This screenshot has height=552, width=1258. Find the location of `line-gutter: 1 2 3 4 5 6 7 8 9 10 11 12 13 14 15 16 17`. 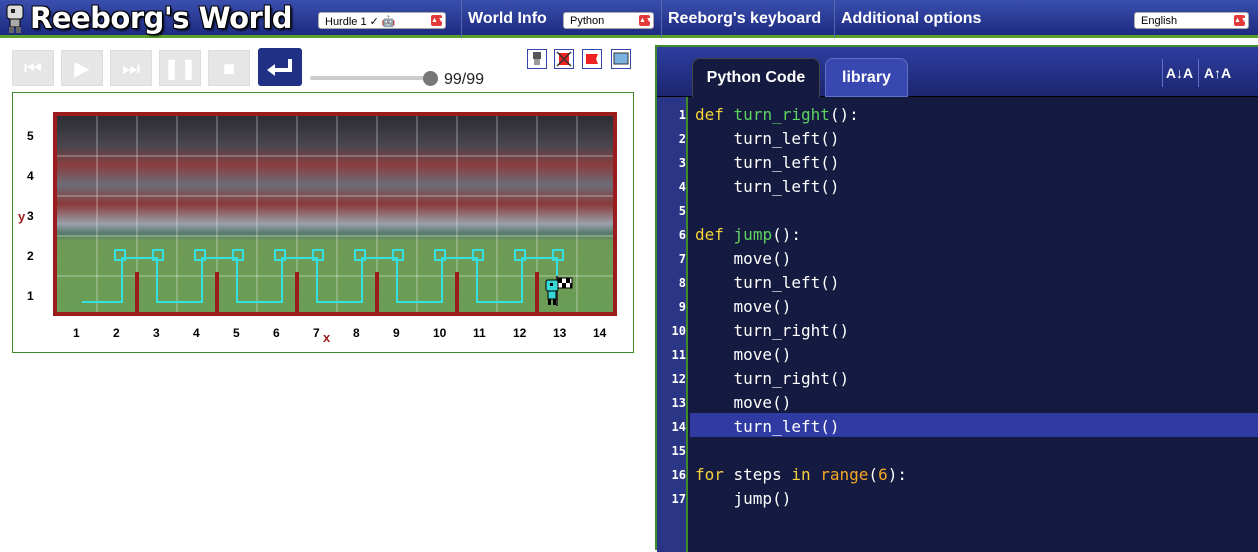

line-gutter: 1 2 3 4 5 6 7 8 9 10 11 12 13 14 15 16 17 is located at coordinates (672, 324).